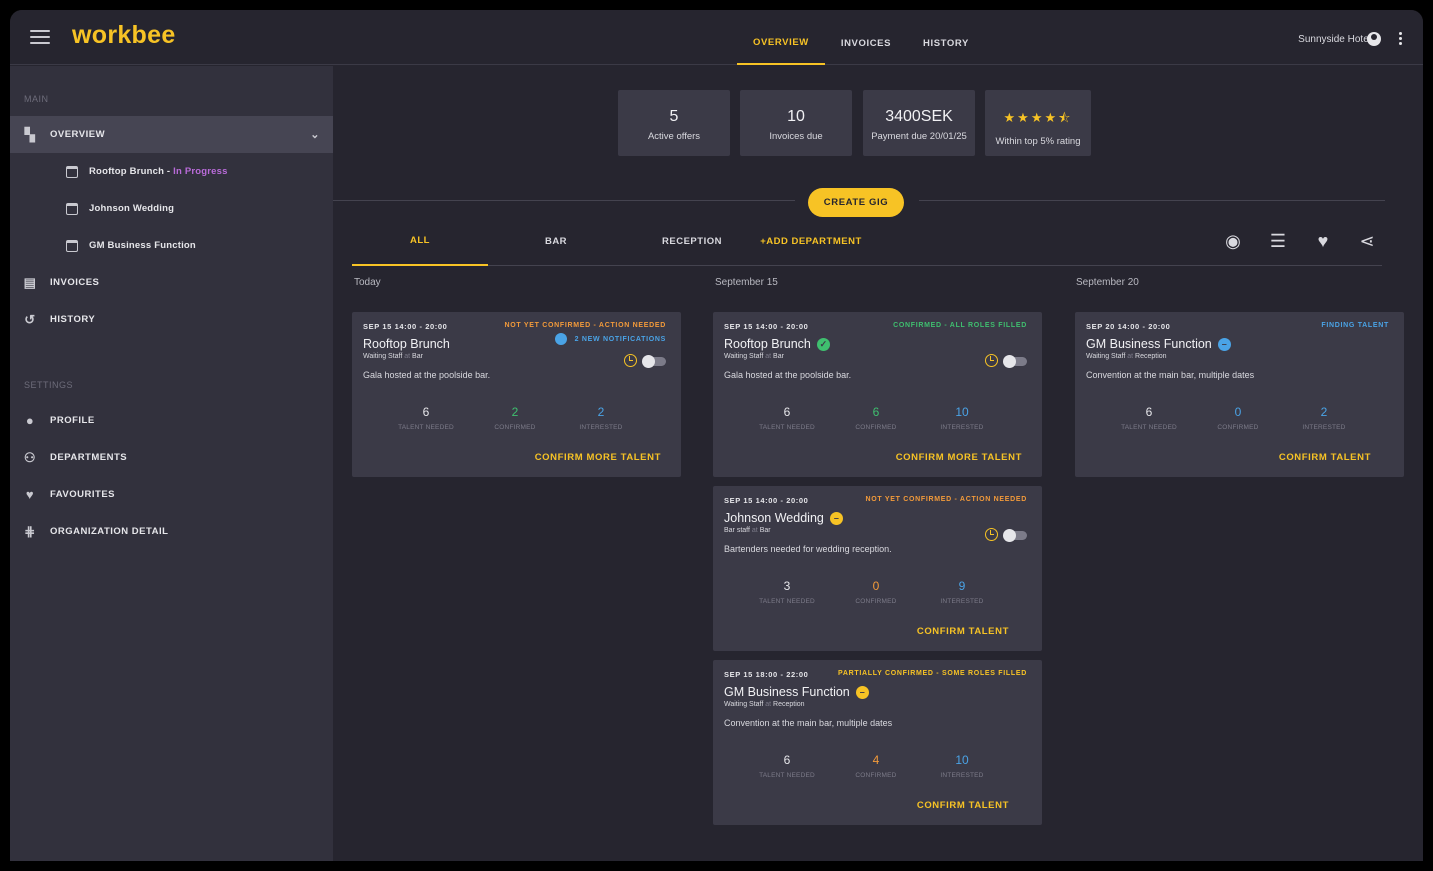  I want to click on tab-all: ALL, so click(420, 241).